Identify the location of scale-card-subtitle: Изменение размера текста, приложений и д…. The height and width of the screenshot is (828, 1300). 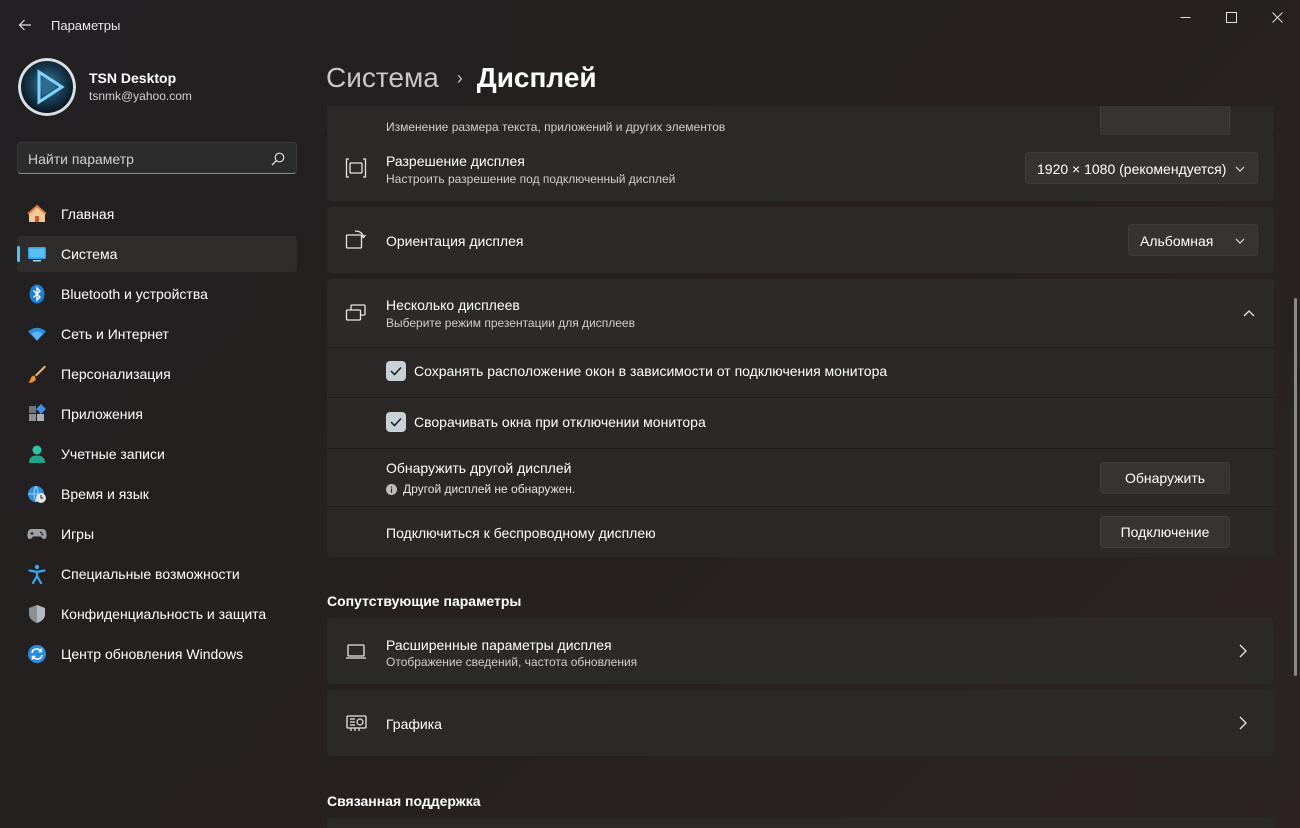
(556, 127).